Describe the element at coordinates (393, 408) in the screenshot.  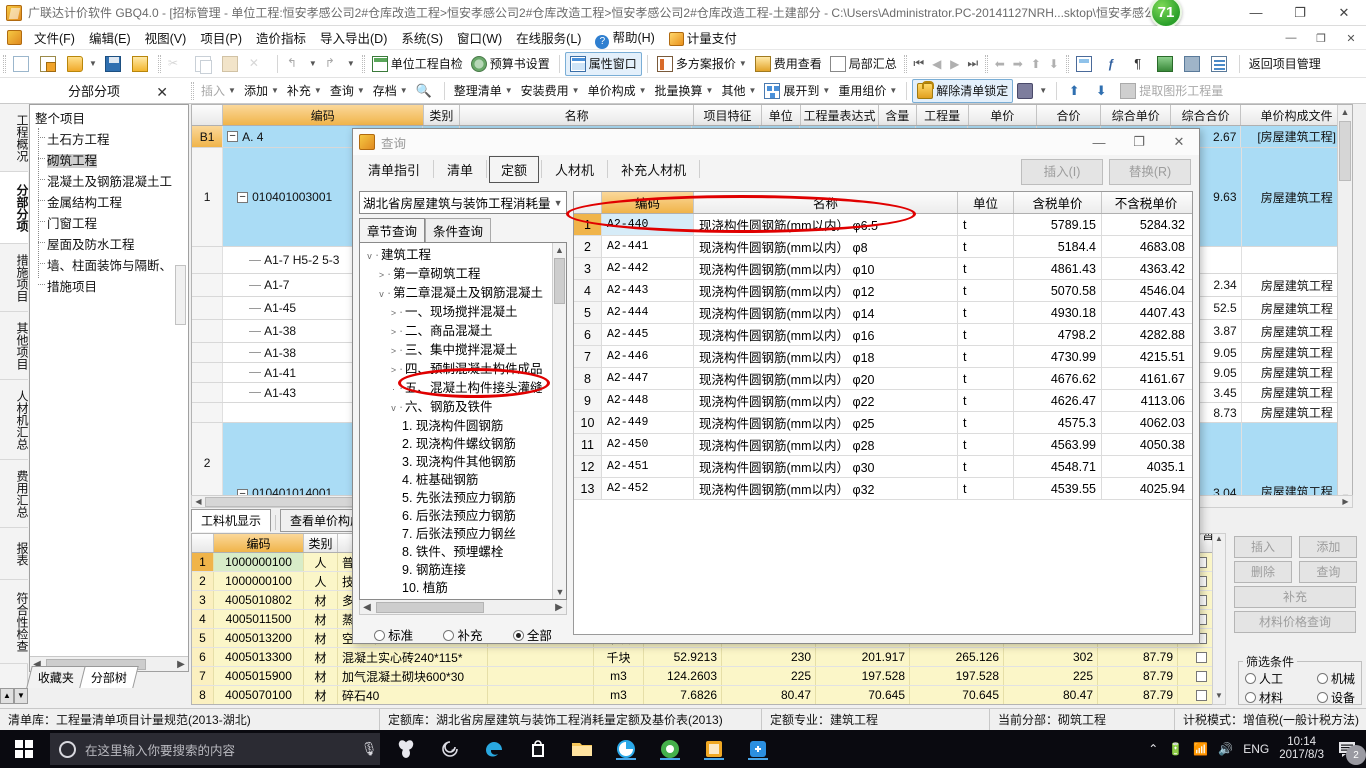
I see `chevron-down-icon: v` at that location.